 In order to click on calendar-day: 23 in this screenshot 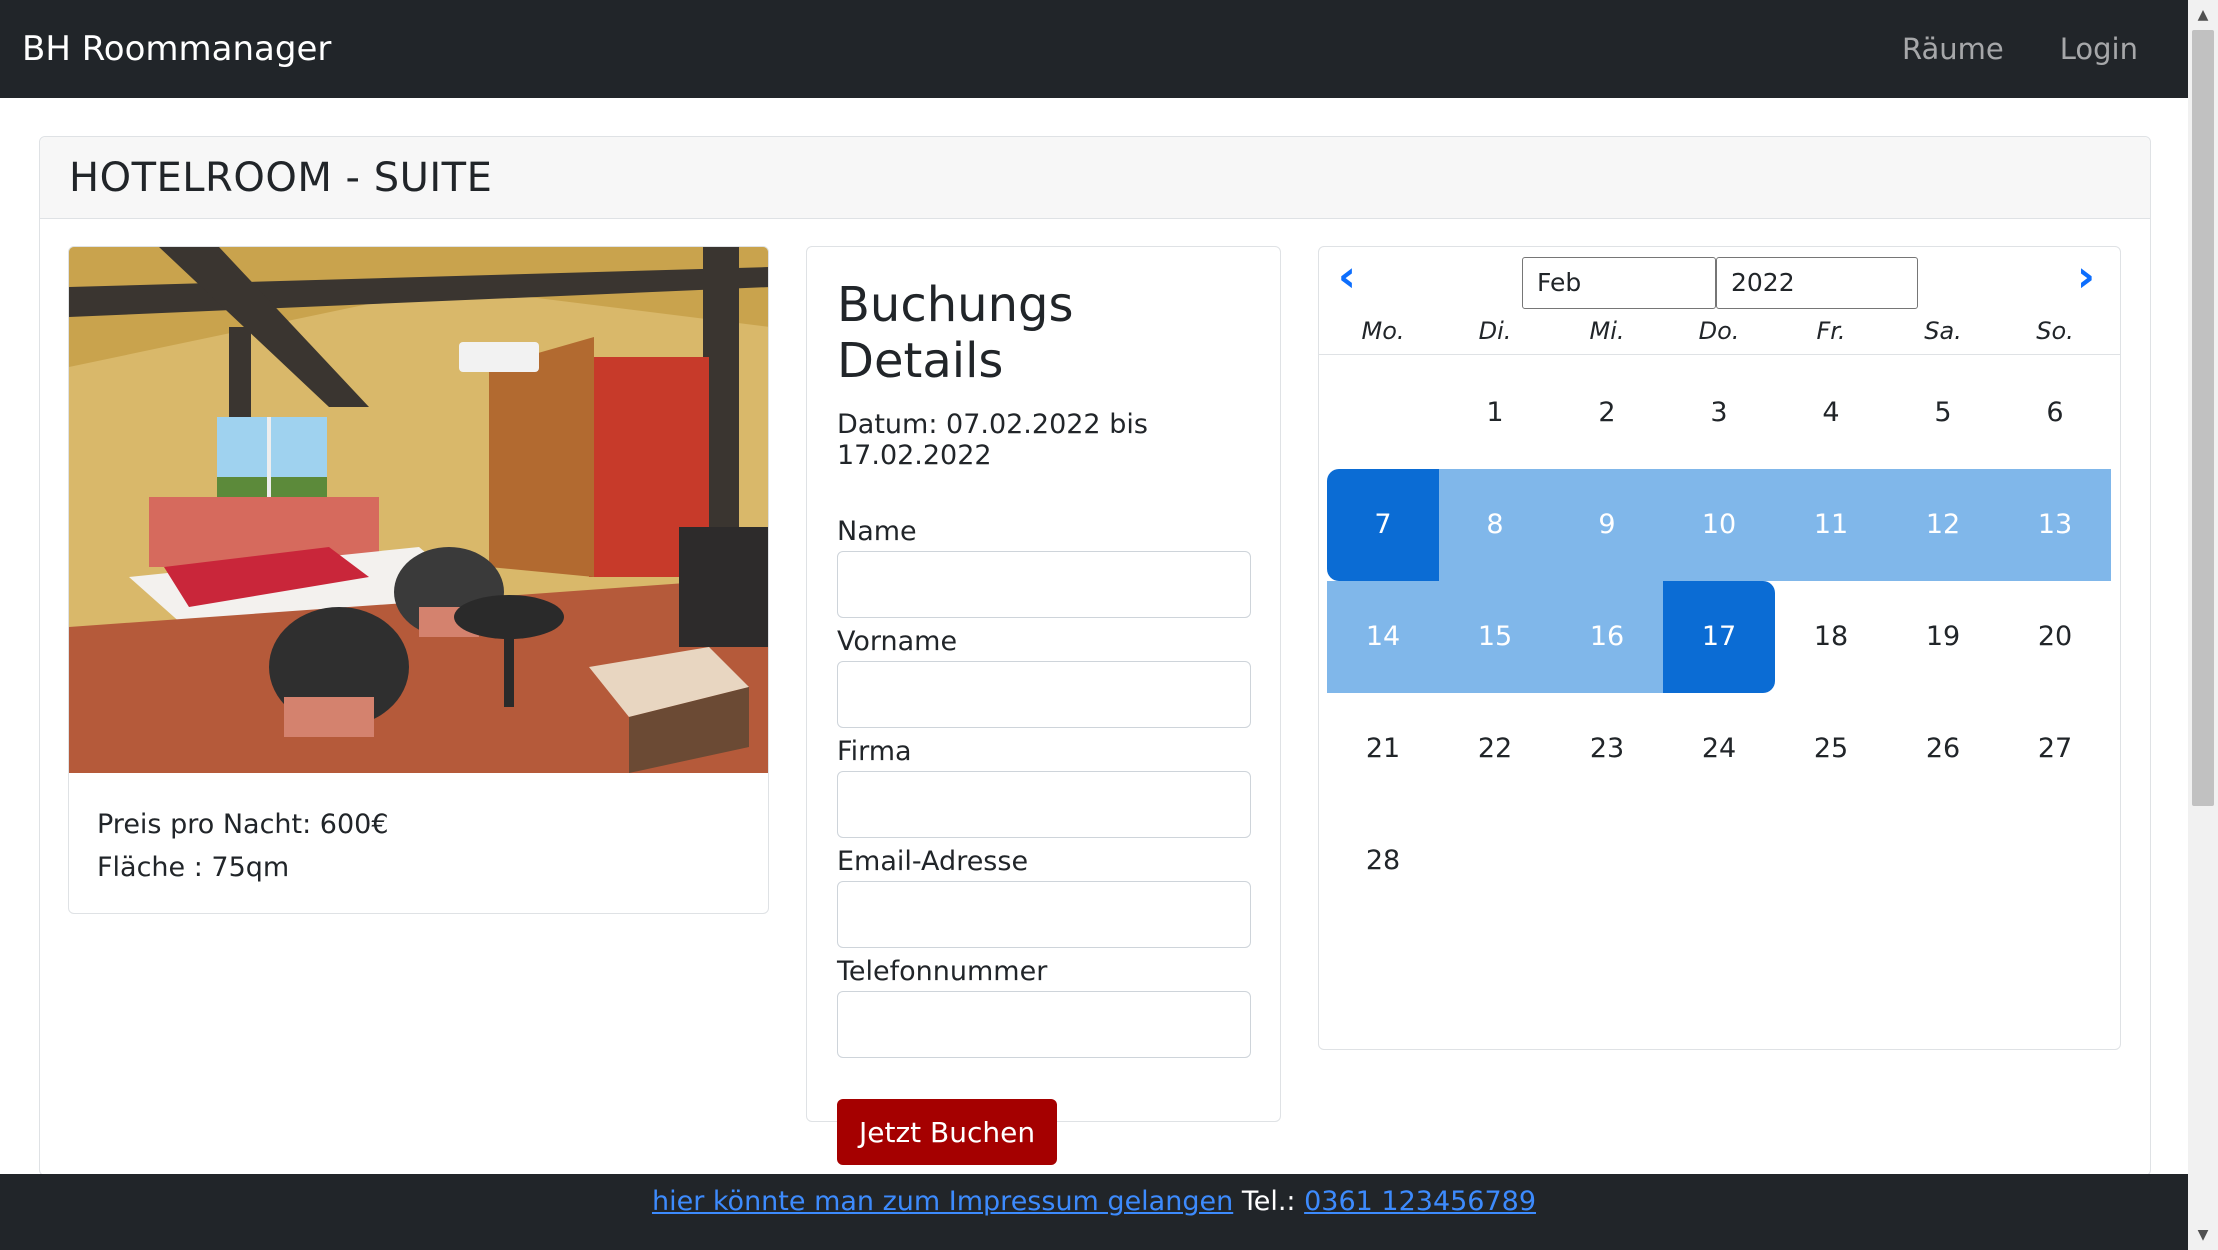, I will do `click(1607, 749)`.